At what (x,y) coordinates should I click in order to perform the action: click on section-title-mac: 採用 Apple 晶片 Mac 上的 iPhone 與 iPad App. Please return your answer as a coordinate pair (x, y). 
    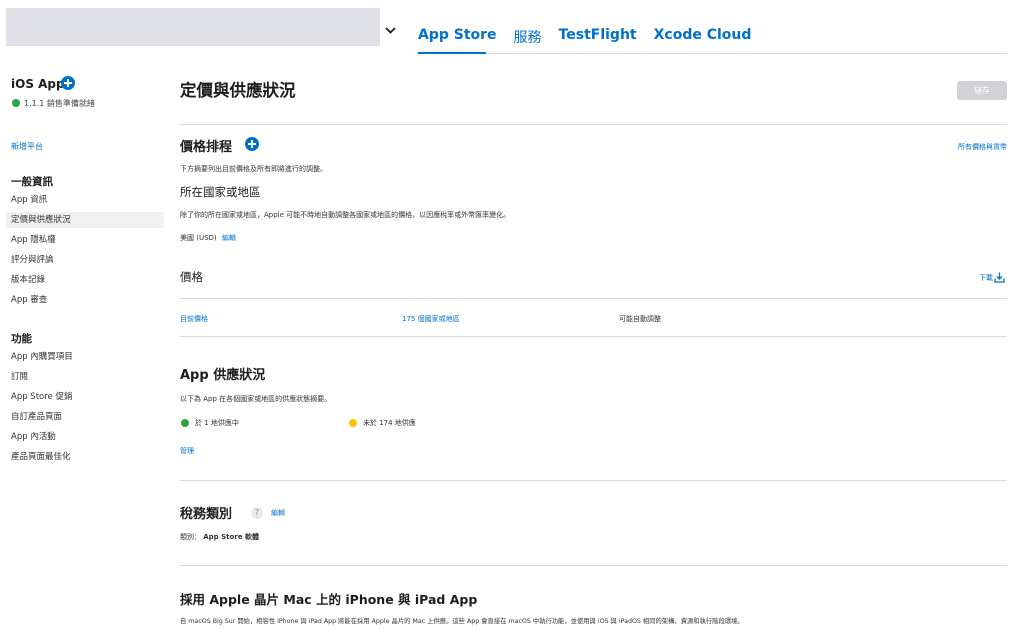
    Looking at the image, I should click on (329, 599).